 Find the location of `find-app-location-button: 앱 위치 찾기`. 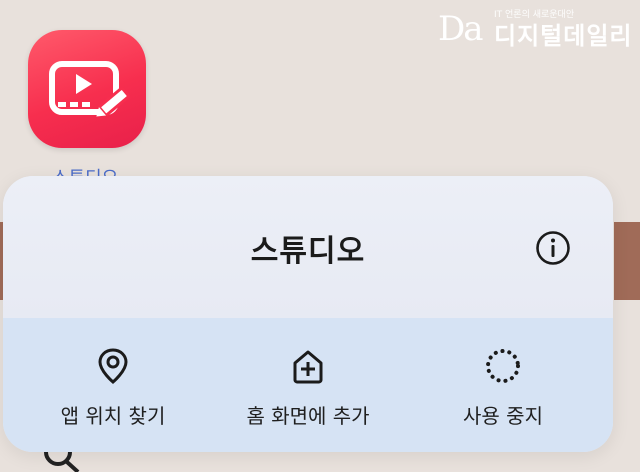

find-app-location-button: 앱 위치 찾기 is located at coordinates (113, 385).